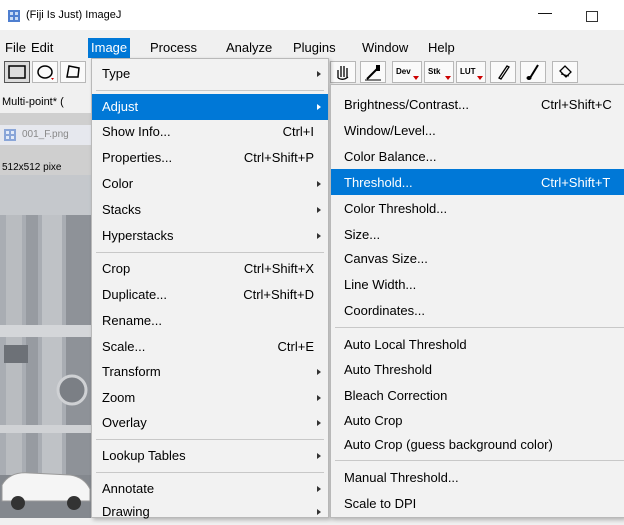 Image resolution: width=624 pixels, height=525 pixels. What do you see at coordinates (416, 78) in the screenshot?
I see `dev-dropdown-indicator` at bounding box center [416, 78].